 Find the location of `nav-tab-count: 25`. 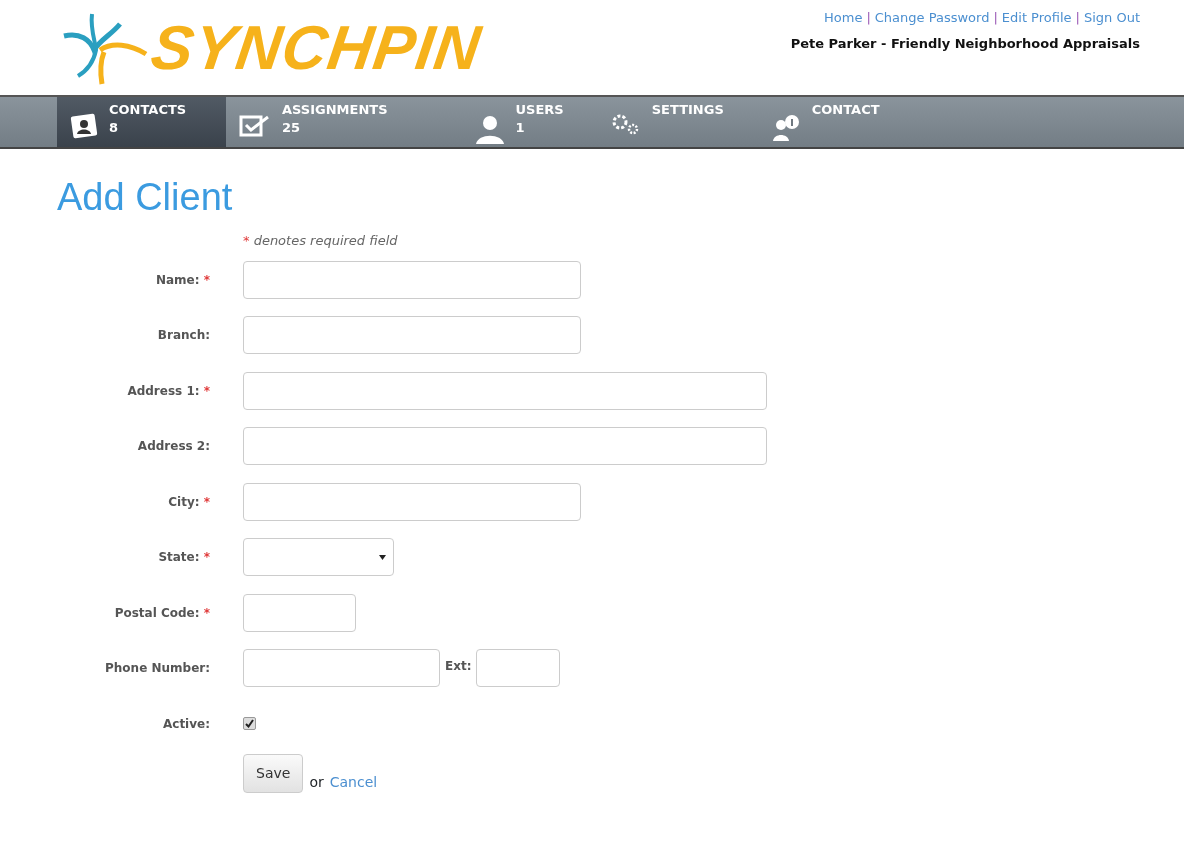

nav-tab-count: 25 is located at coordinates (292, 128).